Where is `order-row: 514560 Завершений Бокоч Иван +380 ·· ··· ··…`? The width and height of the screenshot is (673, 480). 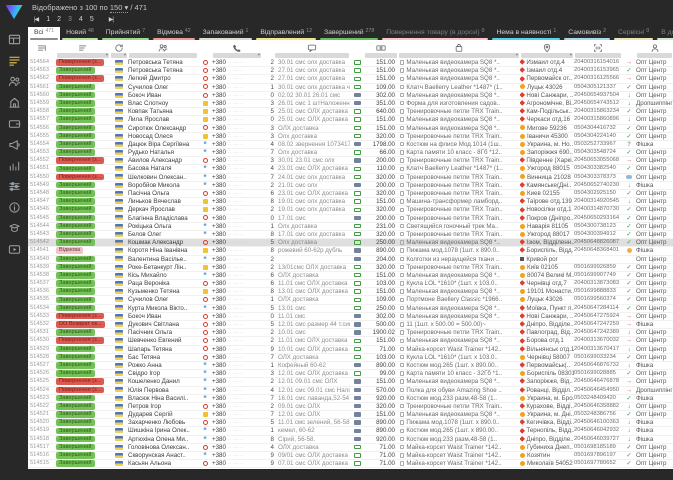 order-row: 514560 Завершений Бокоч Иван +380 ·· ··· ··… is located at coordinates (350, 95).